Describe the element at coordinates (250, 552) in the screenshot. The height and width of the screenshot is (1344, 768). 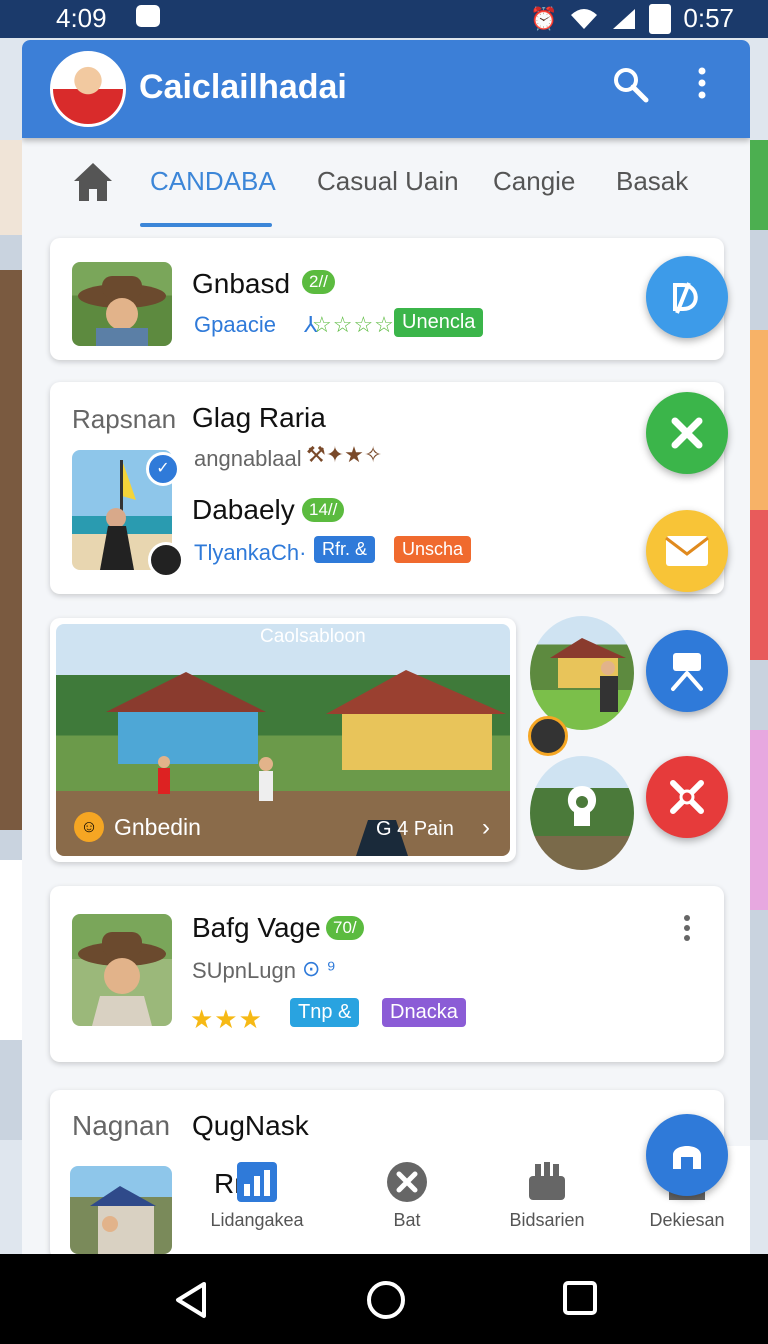
I see `card-subtitle-secondary: TlyankaCh·` at that location.